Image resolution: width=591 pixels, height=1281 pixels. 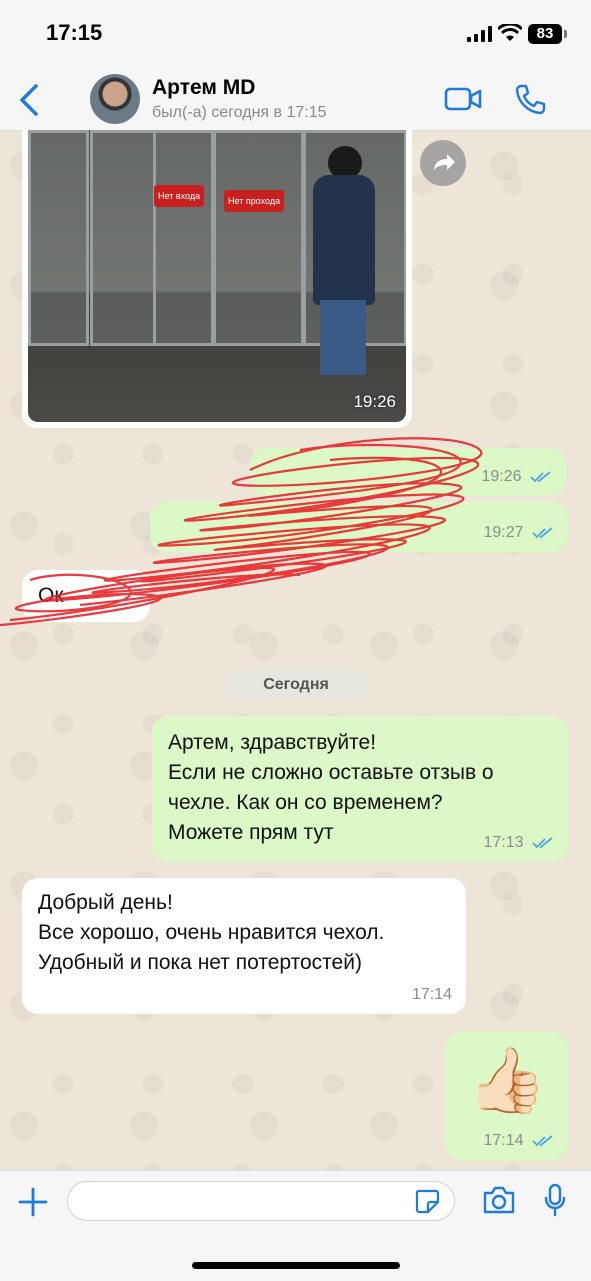 I want to click on status-bar: 17:15 83, so click(x=295, y=35).